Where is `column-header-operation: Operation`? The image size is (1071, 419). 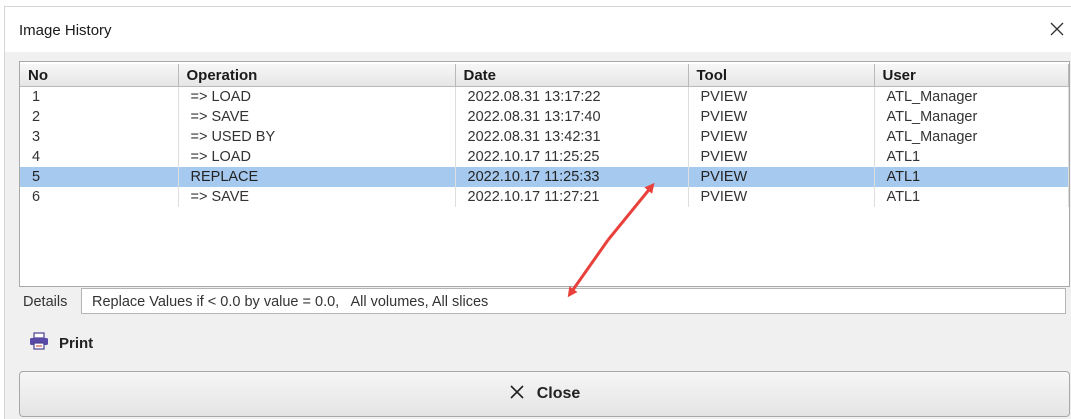 column-header-operation: Operation is located at coordinates (317, 75).